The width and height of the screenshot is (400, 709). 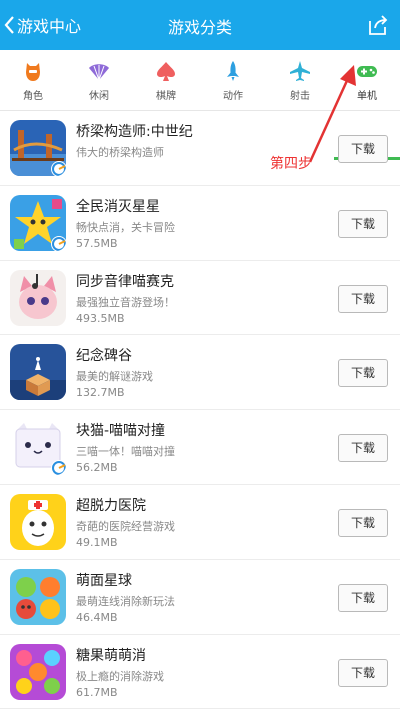 I want to click on tab-label: 棋牌, so click(x=166, y=96).